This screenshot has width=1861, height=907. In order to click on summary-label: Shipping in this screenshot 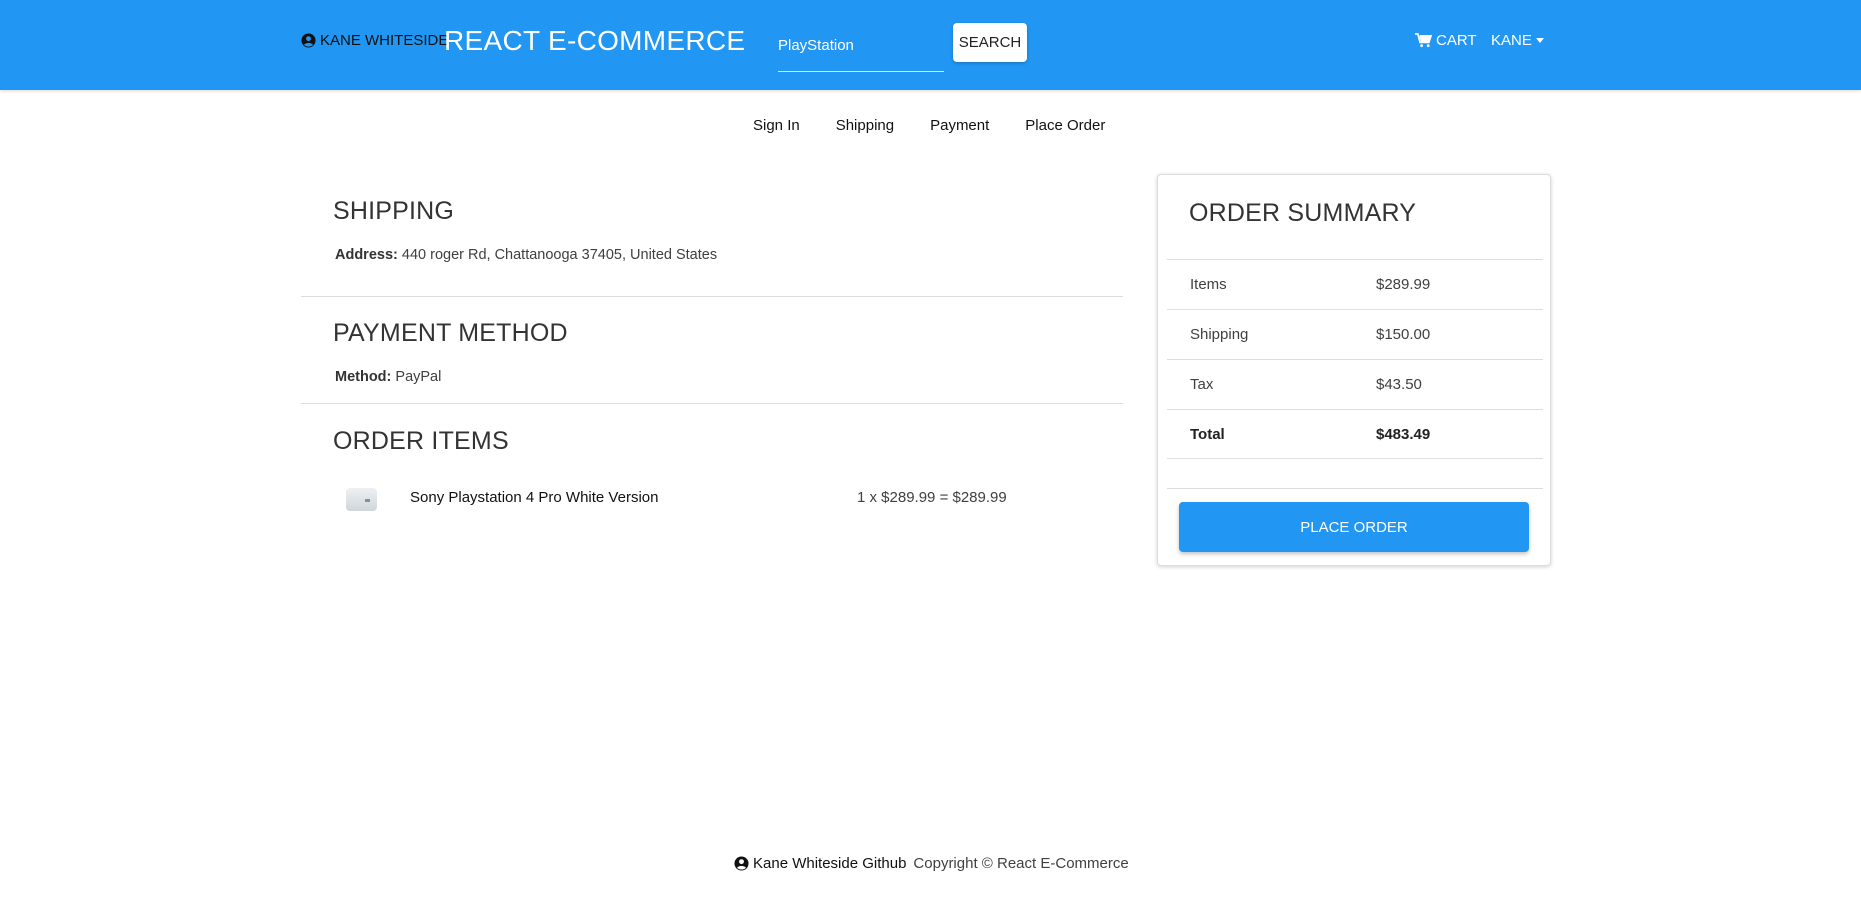, I will do `click(1219, 334)`.